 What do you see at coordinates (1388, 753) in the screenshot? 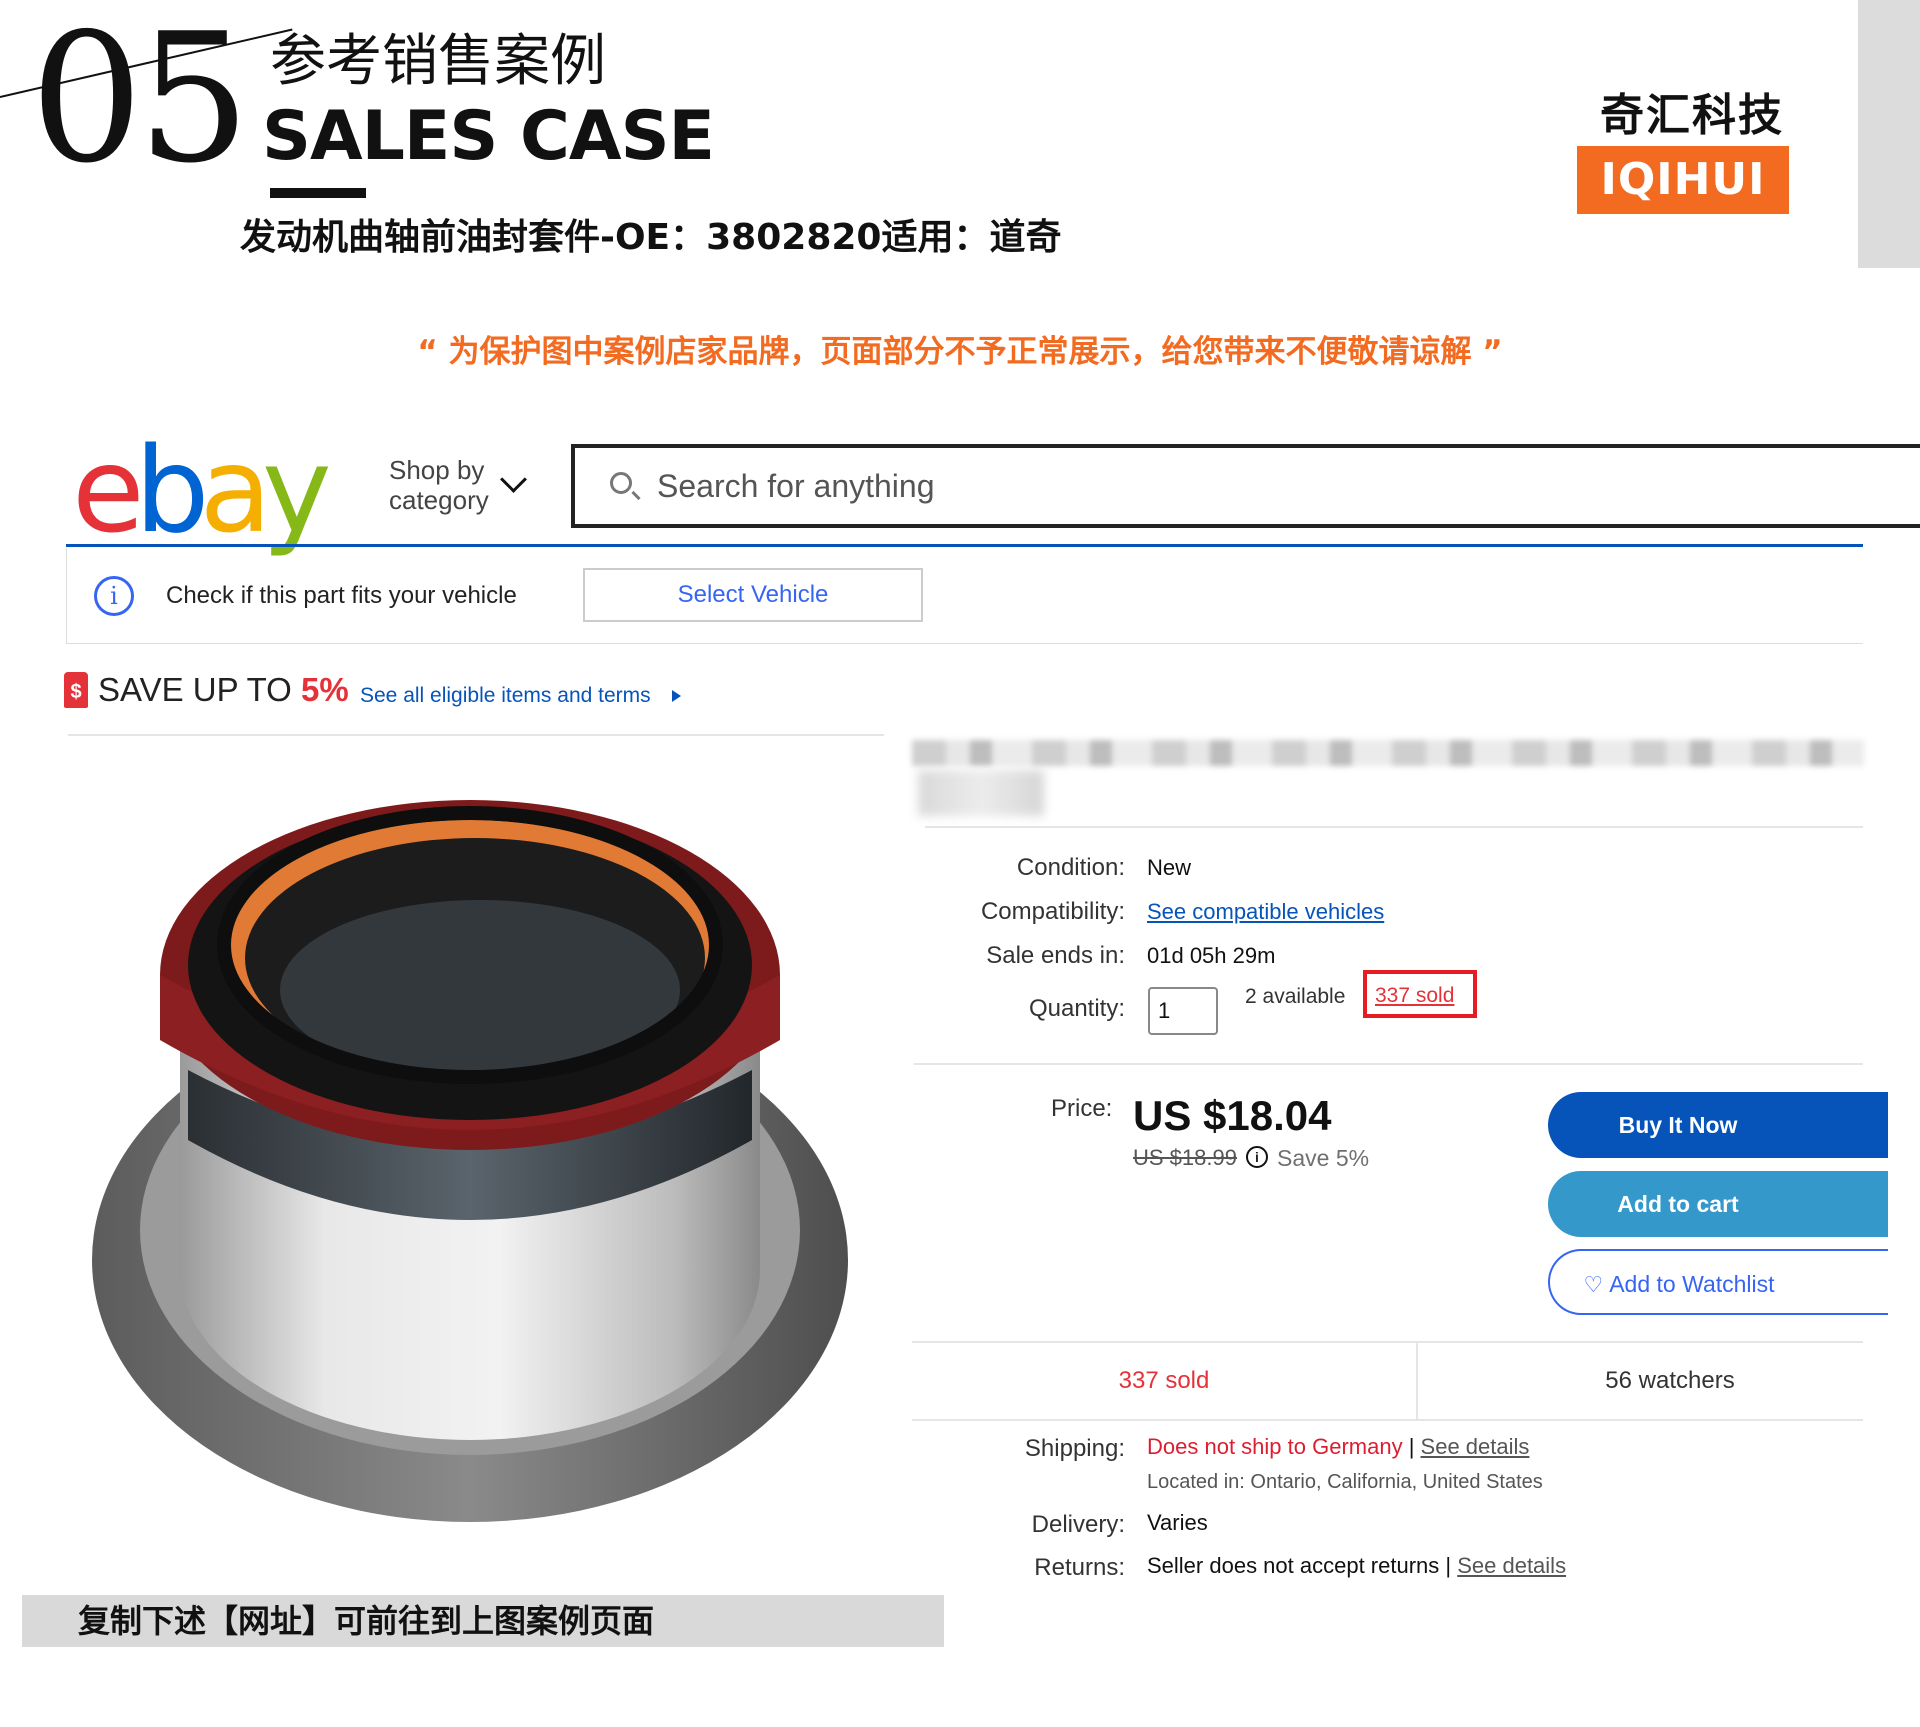
I see `blurred-title` at bounding box center [1388, 753].